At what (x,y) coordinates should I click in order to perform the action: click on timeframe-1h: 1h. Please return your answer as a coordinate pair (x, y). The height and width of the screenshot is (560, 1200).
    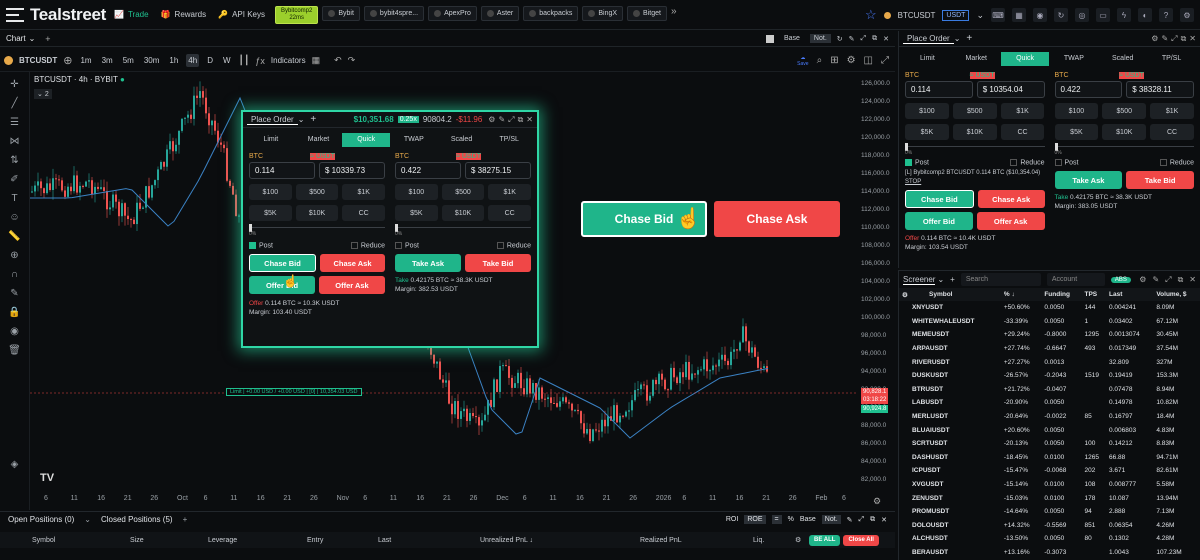
    Looking at the image, I should click on (173, 60).